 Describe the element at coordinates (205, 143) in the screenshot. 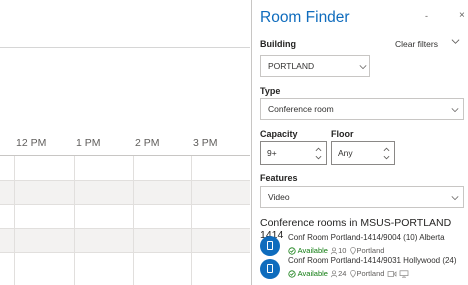

I see `time-label-3pm: 3 PM` at that location.